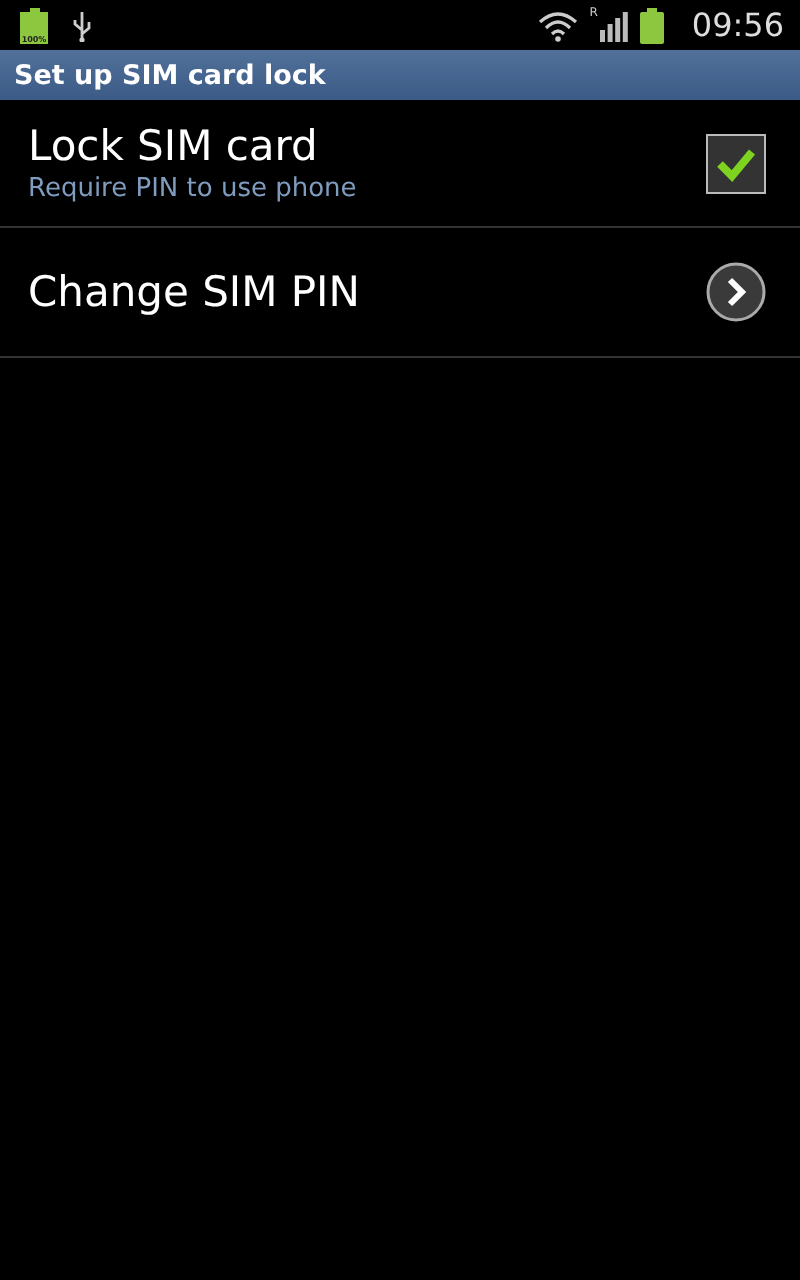 The image size is (800, 1280). Describe the element at coordinates (736, 292) in the screenshot. I see `chevron-icon` at that location.